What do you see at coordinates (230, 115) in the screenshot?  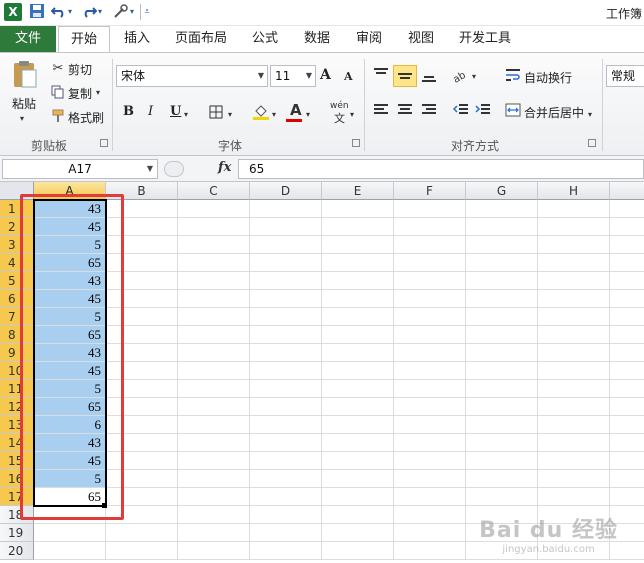 I see `borders-dropdown-icon: ▾` at bounding box center [230, 115].